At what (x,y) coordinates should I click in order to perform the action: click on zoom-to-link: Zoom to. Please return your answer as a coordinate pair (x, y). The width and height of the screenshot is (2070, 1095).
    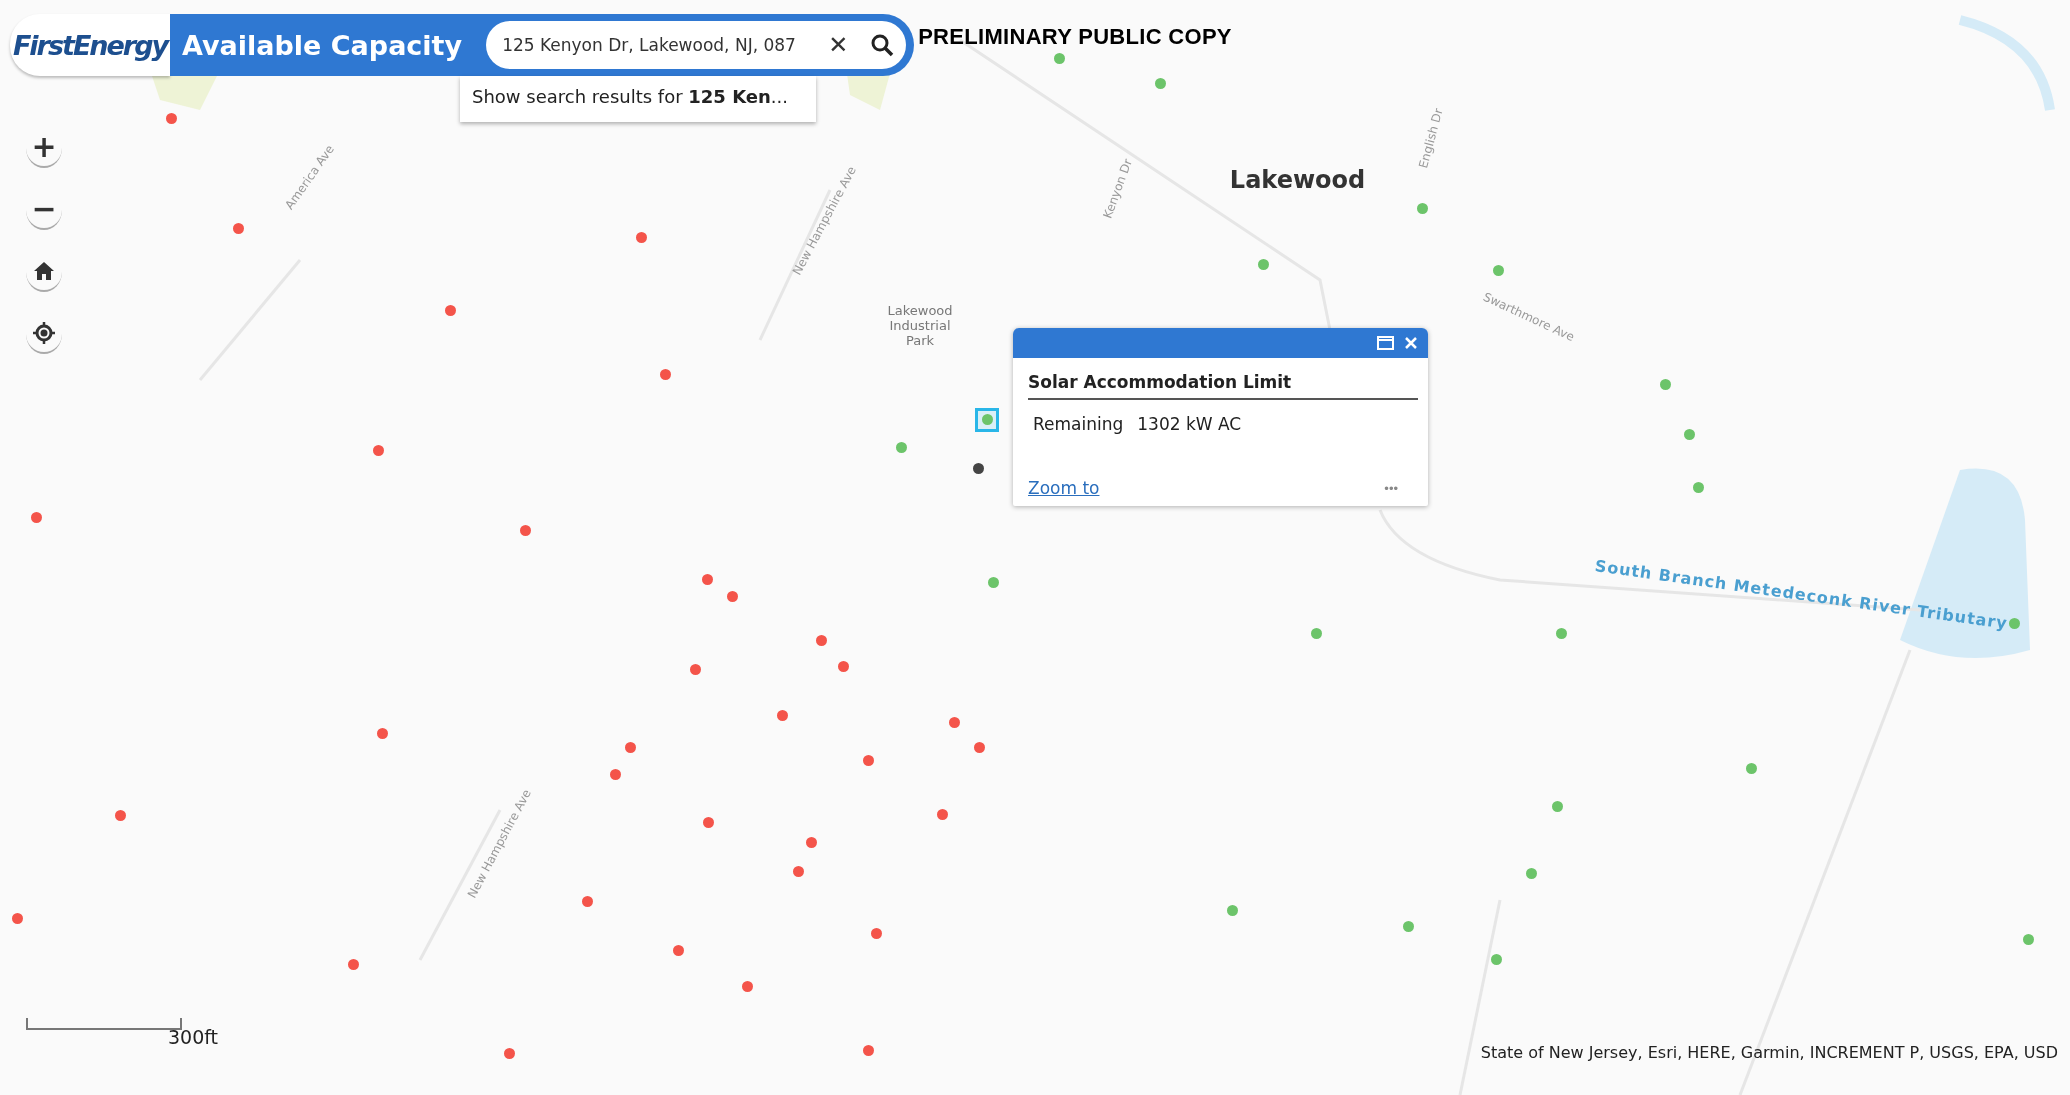
    Looking at the image, I should click on (1064, 488).